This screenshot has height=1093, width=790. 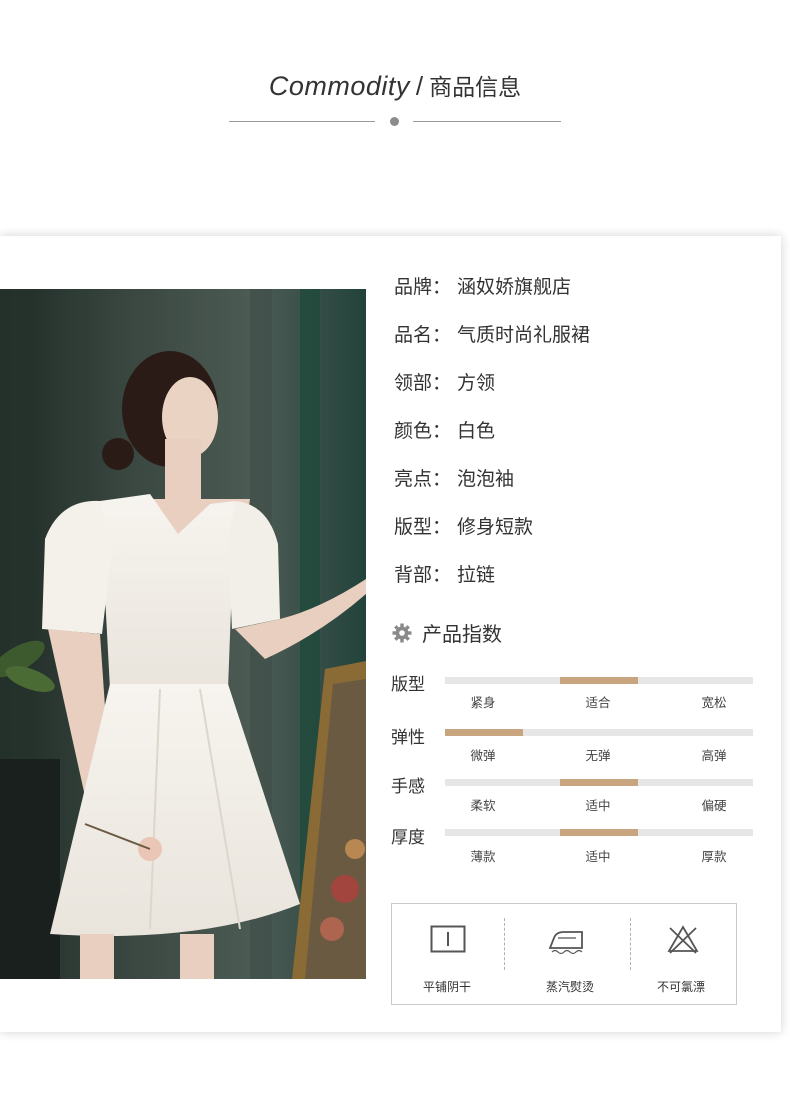 What do you see at coordinates (495, 527) in the screenshot?
I see `attr-value: 修身短款` at bounding box center [495, 527].